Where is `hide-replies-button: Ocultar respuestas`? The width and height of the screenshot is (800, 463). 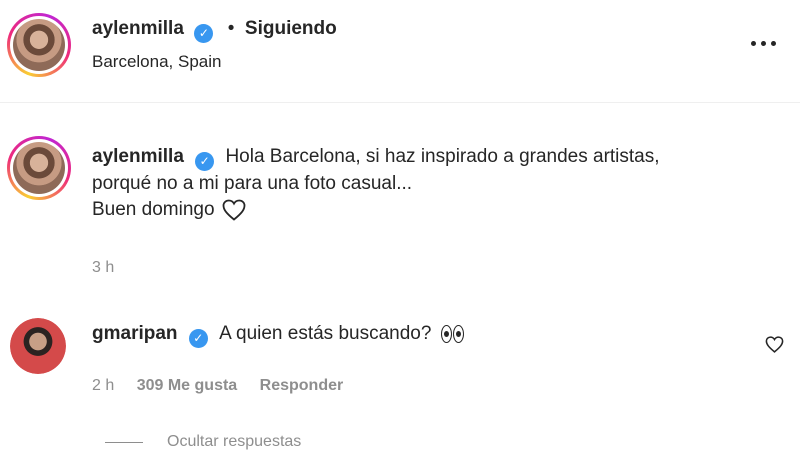
hide-replies-button: Ocultar respuestas is located at coordinates (234, 442).